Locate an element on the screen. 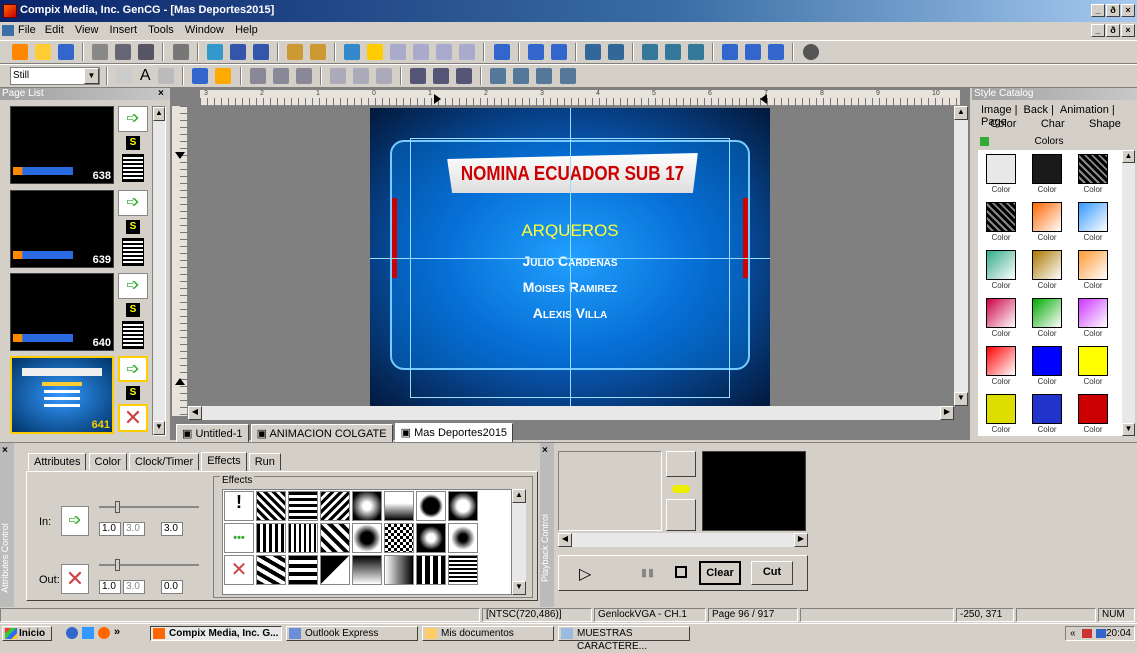 This screenshot has width=1137, height=653. effect-corner-wipe-icon is located at coordinates (335, 570).